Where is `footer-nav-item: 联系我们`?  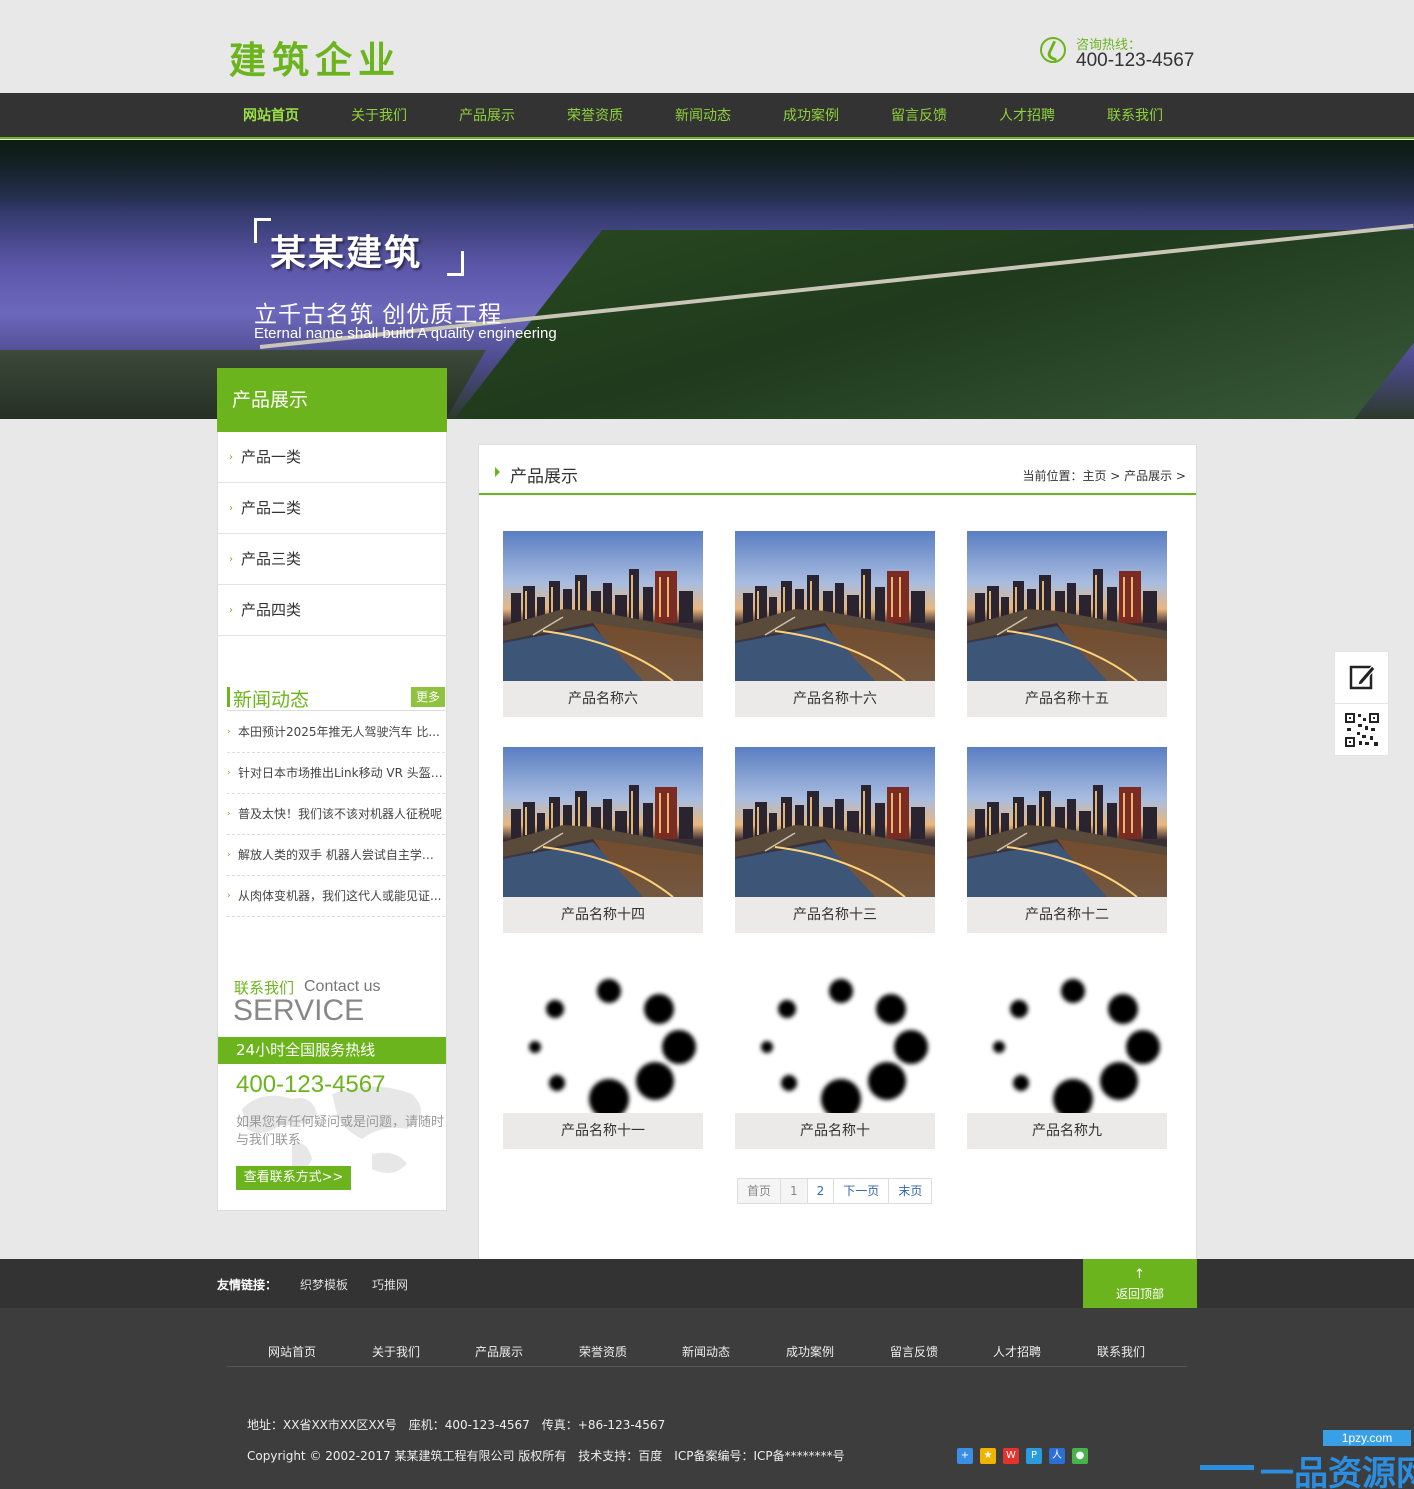
footer-nav-item: 联系我们 is located at coordinates (1121, 1351).